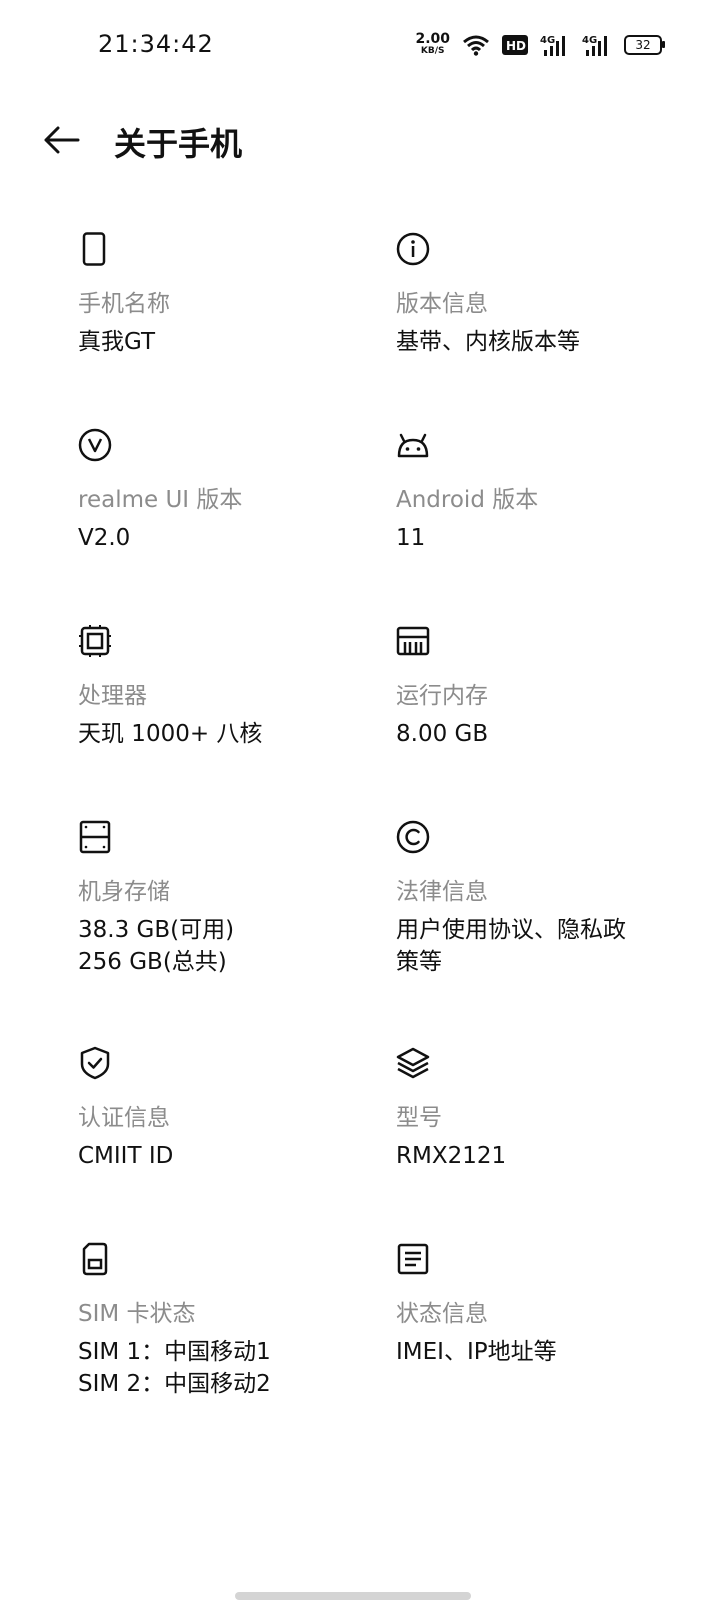 The image size is (720, 1600). What do you see at coordinates (178, 144) in the screenshot?
I see `page-title: 关于手机` at bounding box center [178, 144].